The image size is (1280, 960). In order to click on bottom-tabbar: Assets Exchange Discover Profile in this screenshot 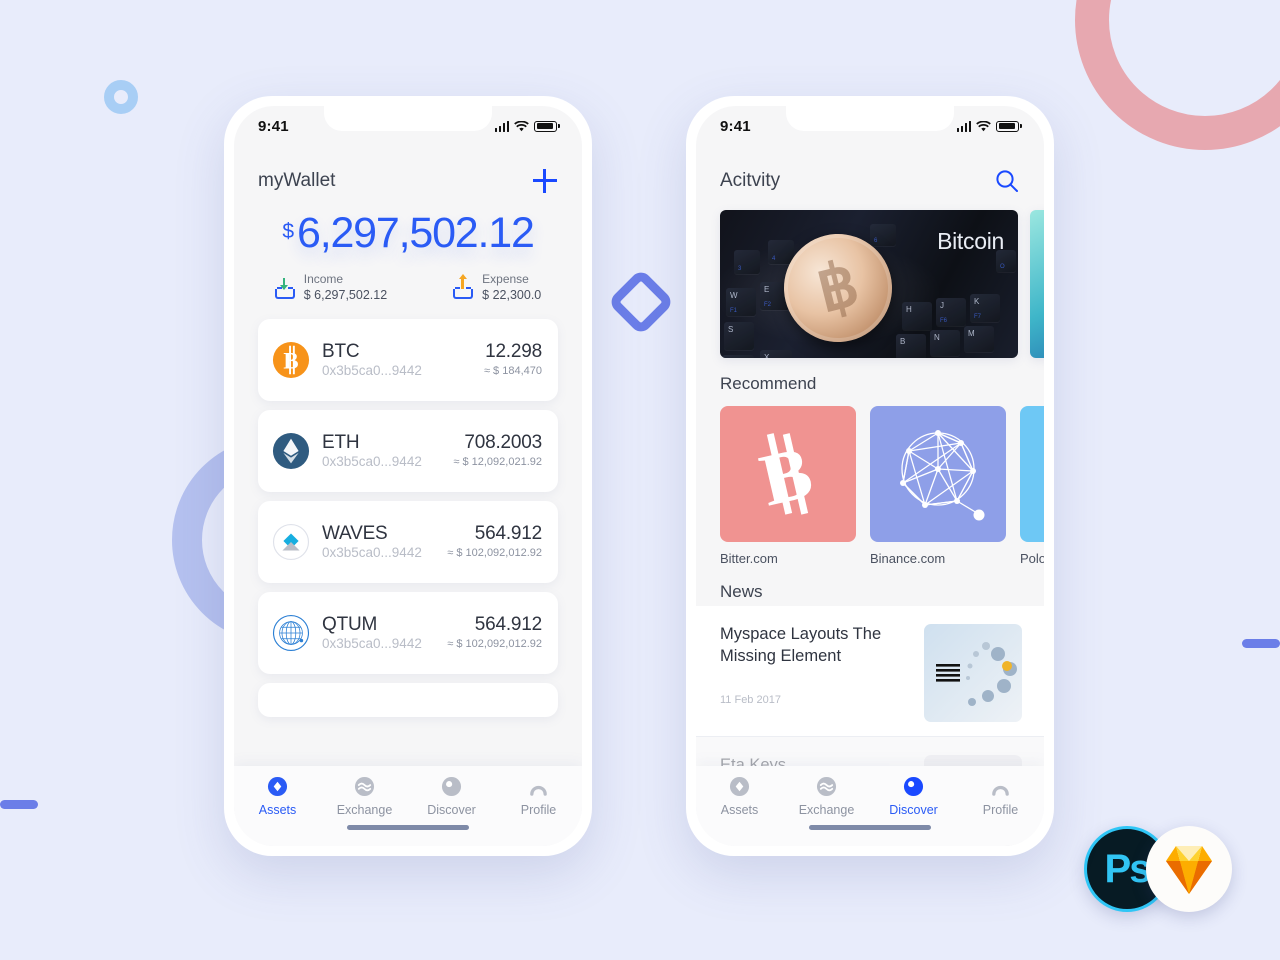, I will do `click(408, 806)`.